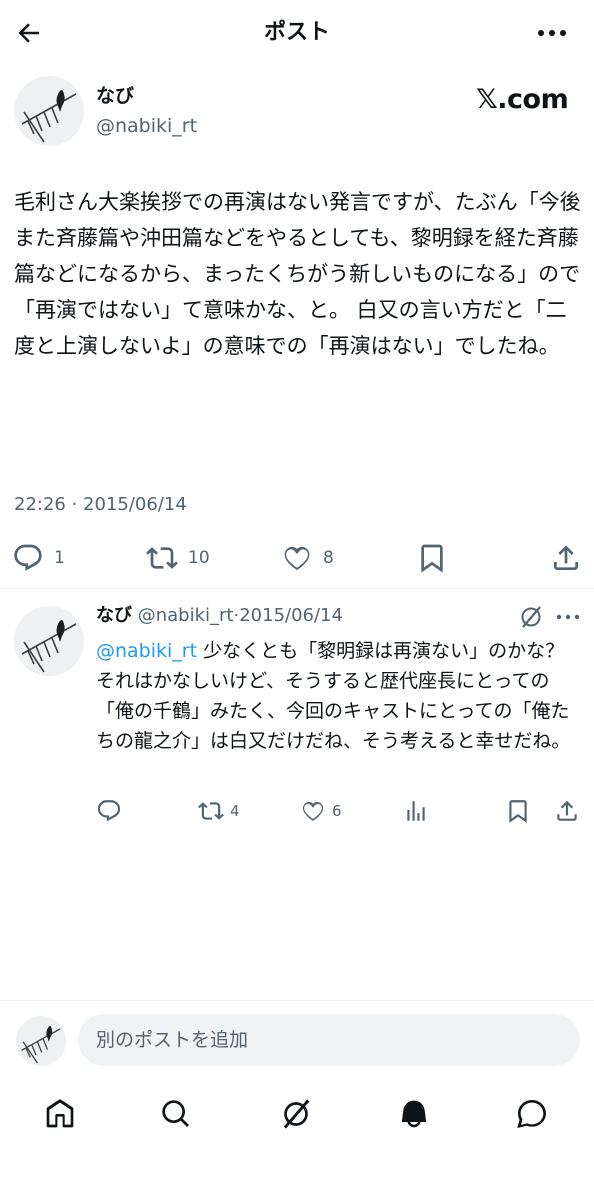 The width and height of the screenshot is (594, 1200). I want to click on nav-messages, so click(532, 1114).